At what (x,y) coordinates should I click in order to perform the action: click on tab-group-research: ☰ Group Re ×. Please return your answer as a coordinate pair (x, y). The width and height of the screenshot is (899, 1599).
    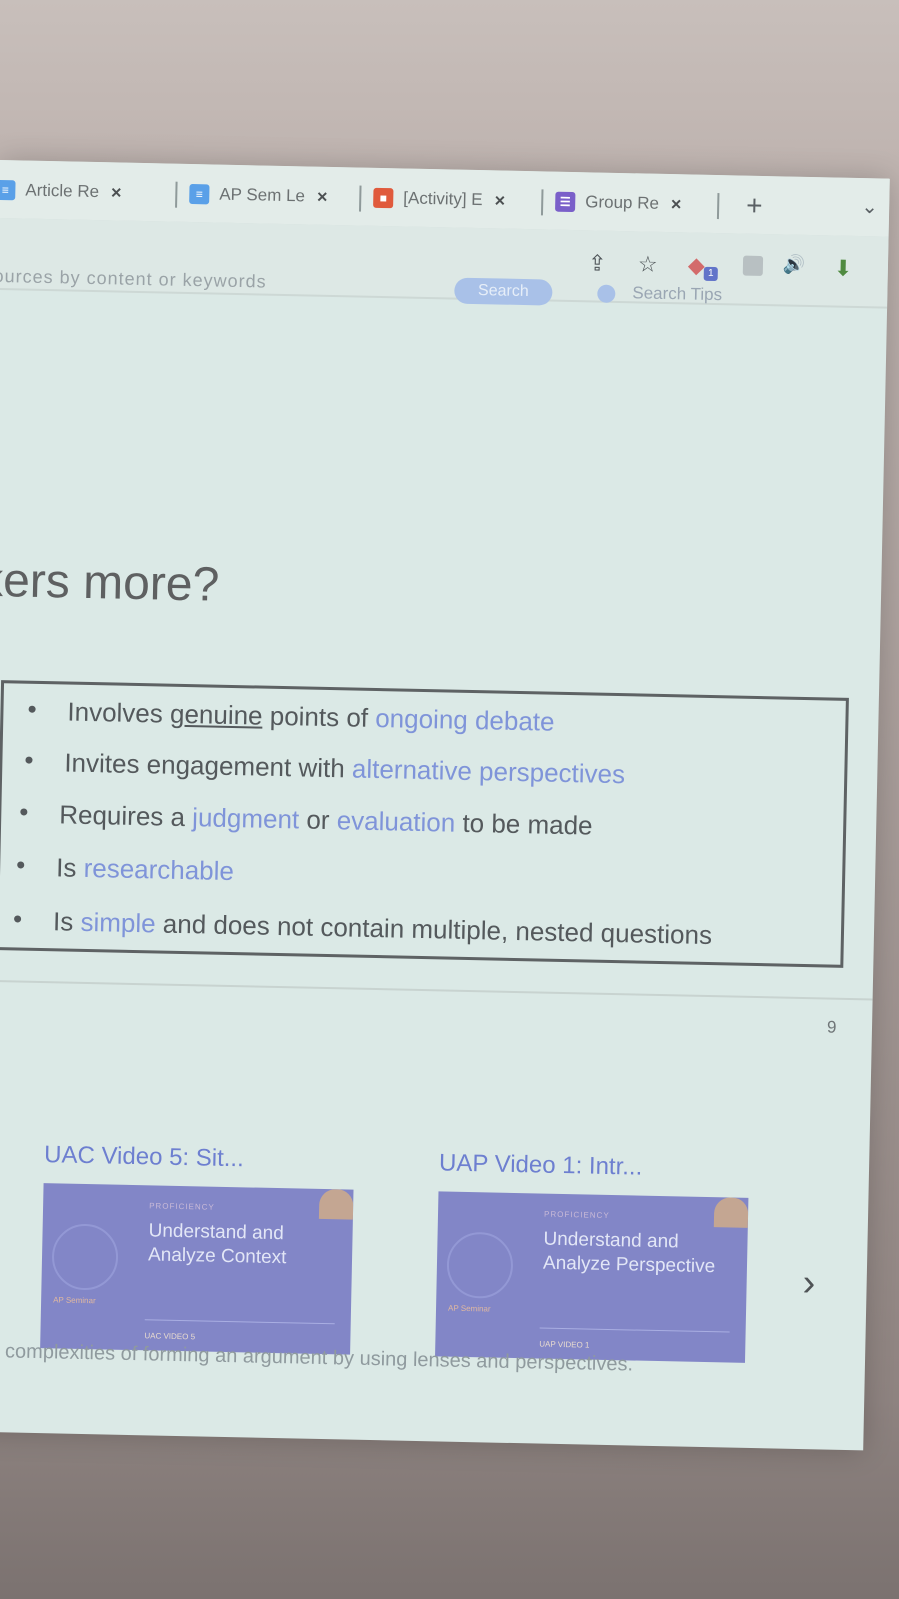
    Looking at the image, I should click on (618, 203).